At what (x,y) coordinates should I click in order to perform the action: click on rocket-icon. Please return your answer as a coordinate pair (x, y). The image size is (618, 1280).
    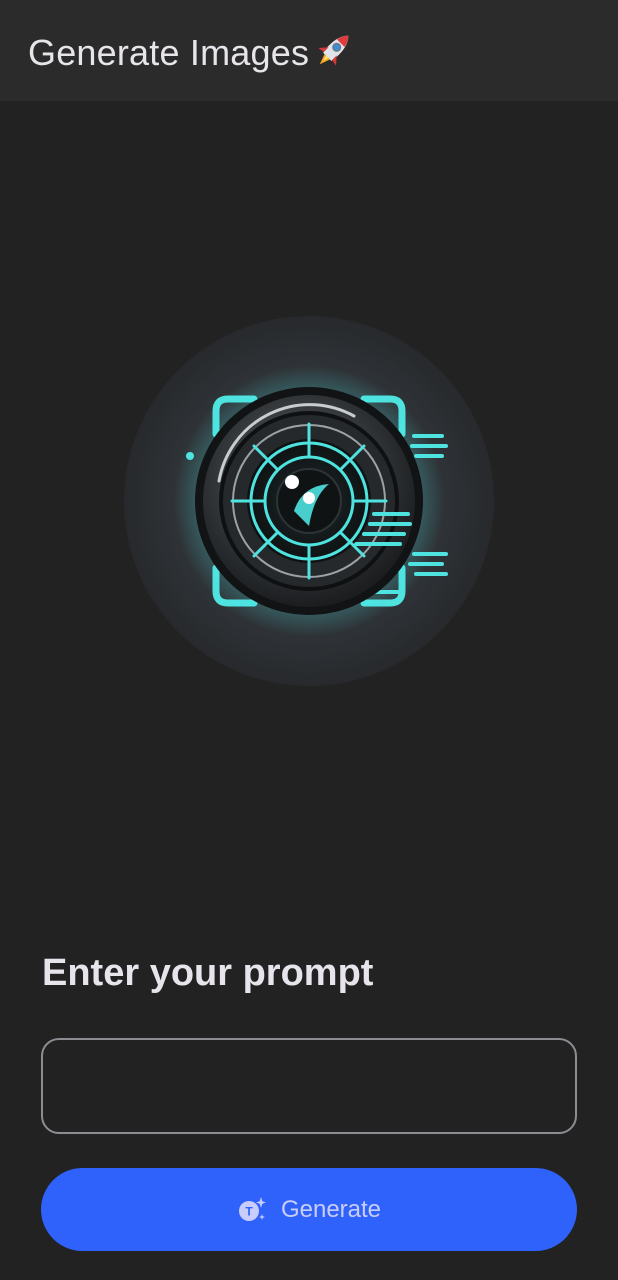
    Looking at the image, I should click on (333, 50).